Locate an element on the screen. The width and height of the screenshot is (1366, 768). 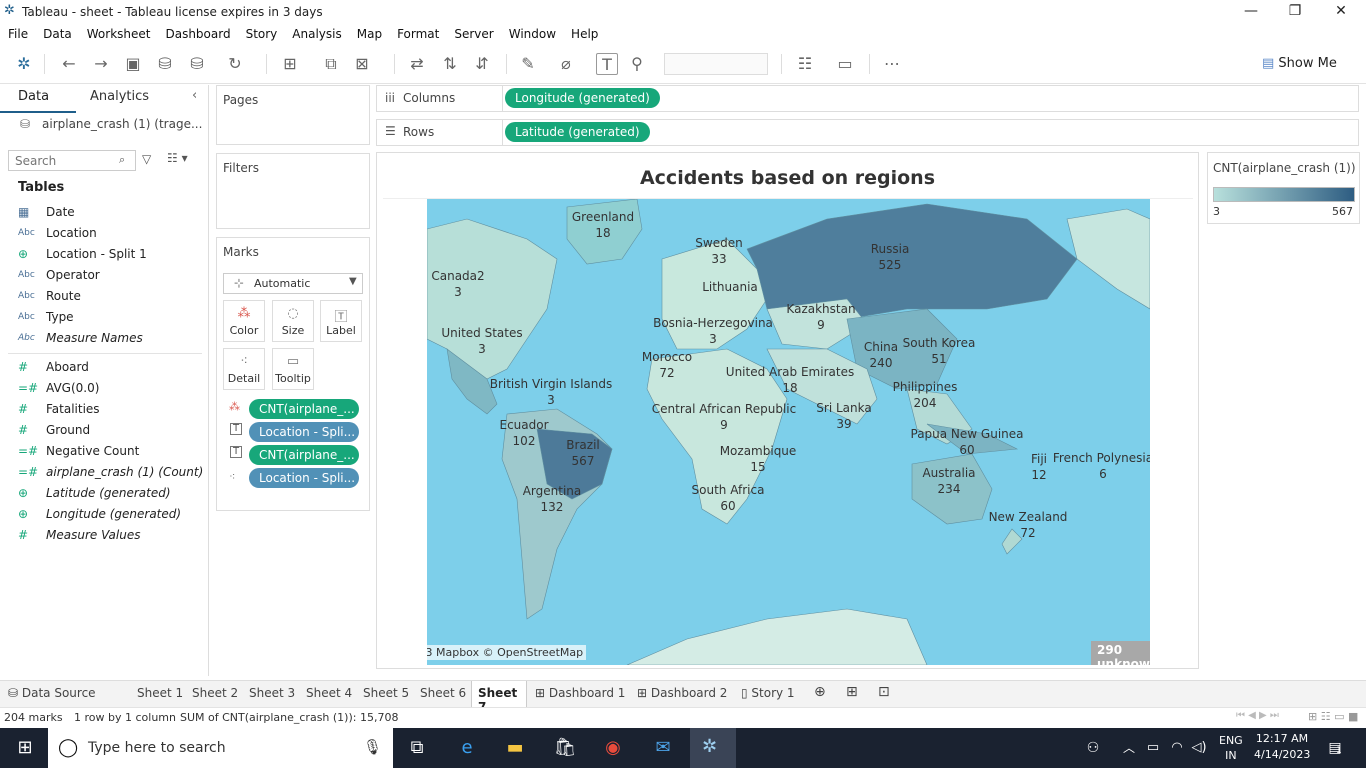
people-icon: ⚇ is located at coordinates (1093, 748).